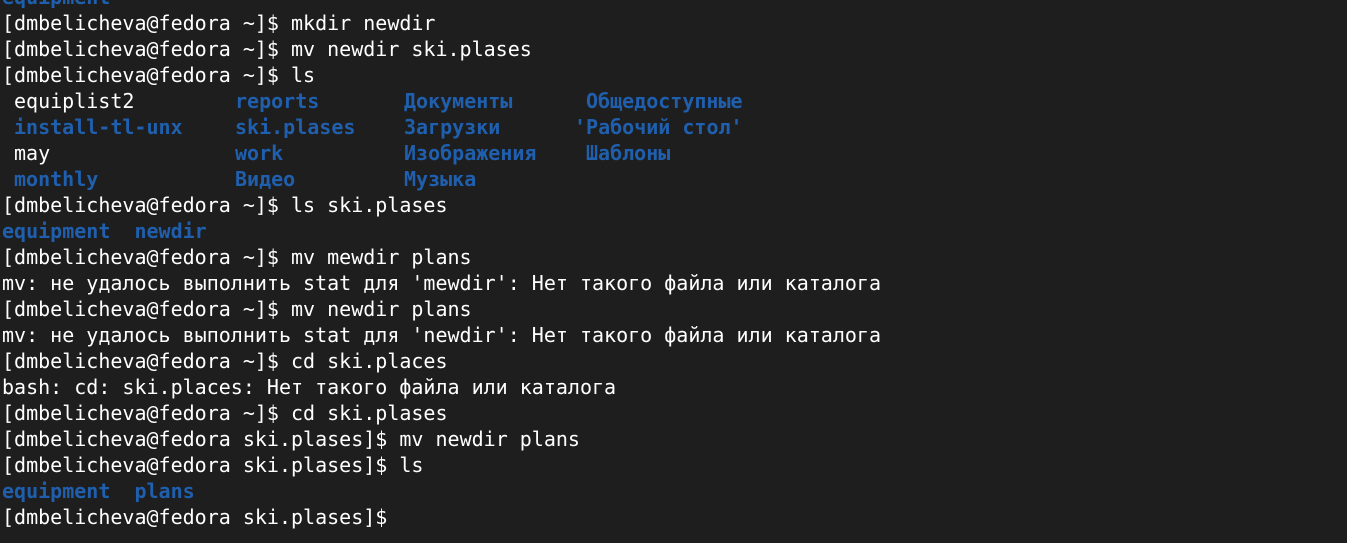 The height and width of the screenshot is (543, 1347). Describe the element at coordinates (628, 153) in the screenshot. I see `directory-entry: Шаблоны` at that location.